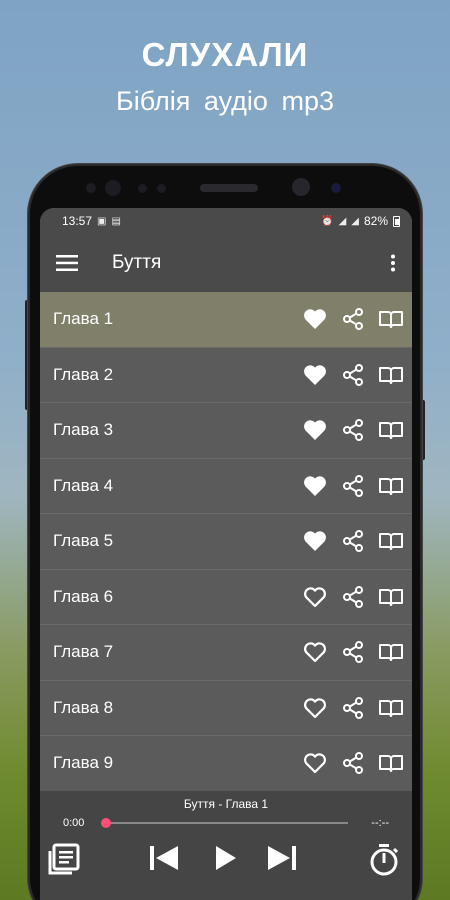 The image size is (450, 900). Describe the element at coordinates (83, 707) in the screenshot. I see `chapter-label: Глава 8` at that location.